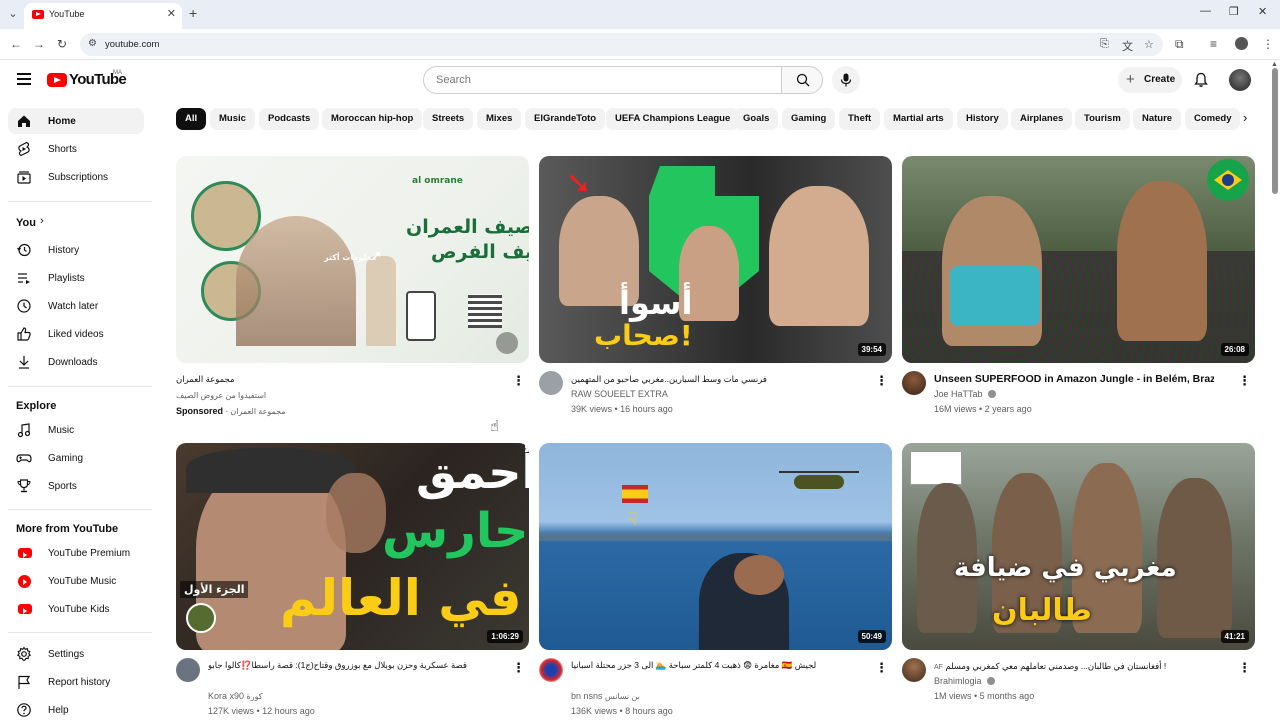 This screenshot has height=723, width=1280. Describe the element at coordinates (1149, 44) in the screenshot. I see `bookmark-star-icon: ☆` at that location.